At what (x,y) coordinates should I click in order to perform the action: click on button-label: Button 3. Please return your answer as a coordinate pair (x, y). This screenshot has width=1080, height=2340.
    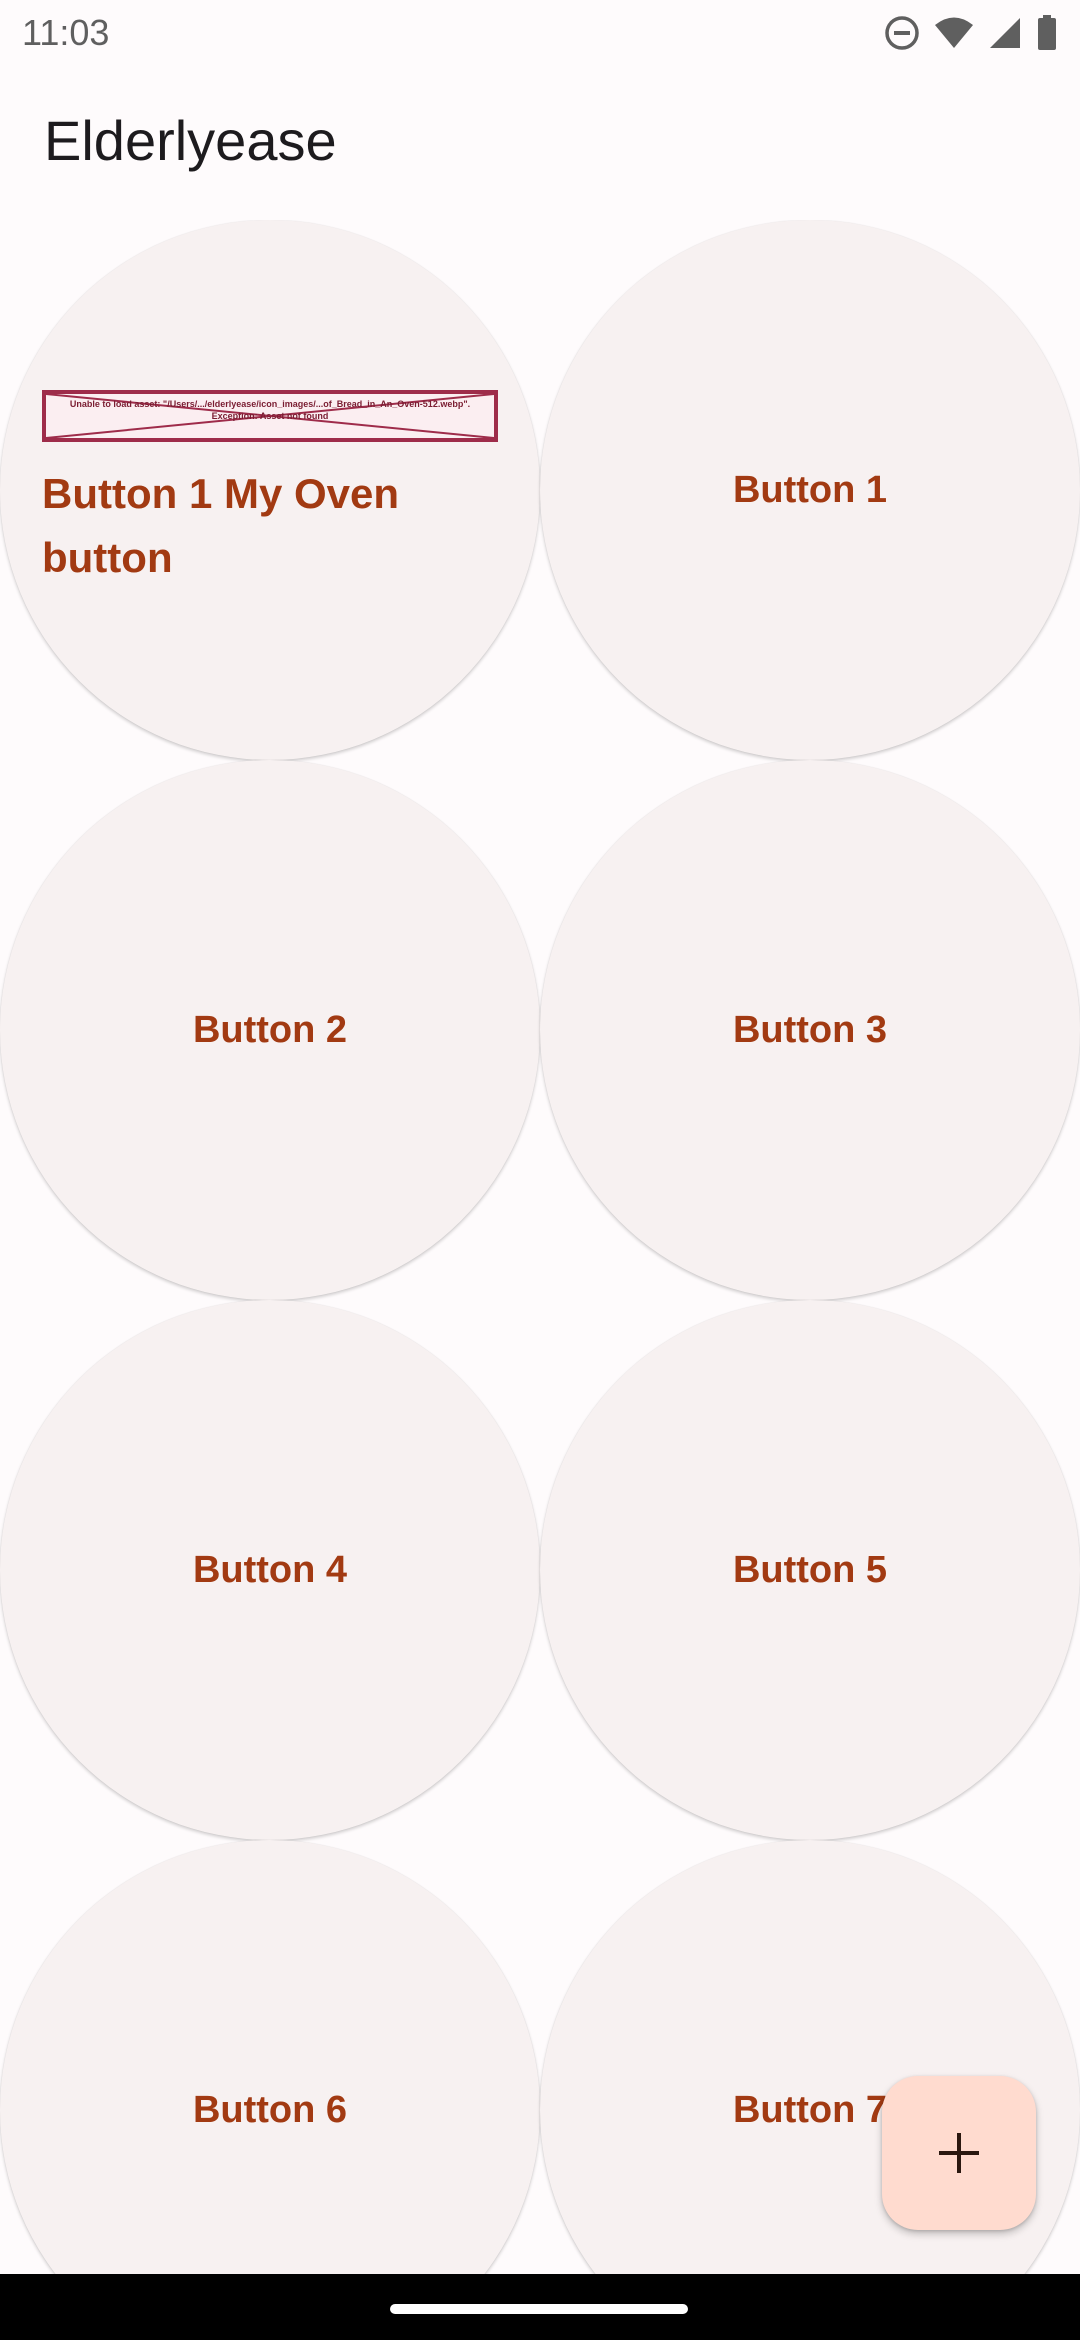
    Looking at the image, I should click on (810, 1029).